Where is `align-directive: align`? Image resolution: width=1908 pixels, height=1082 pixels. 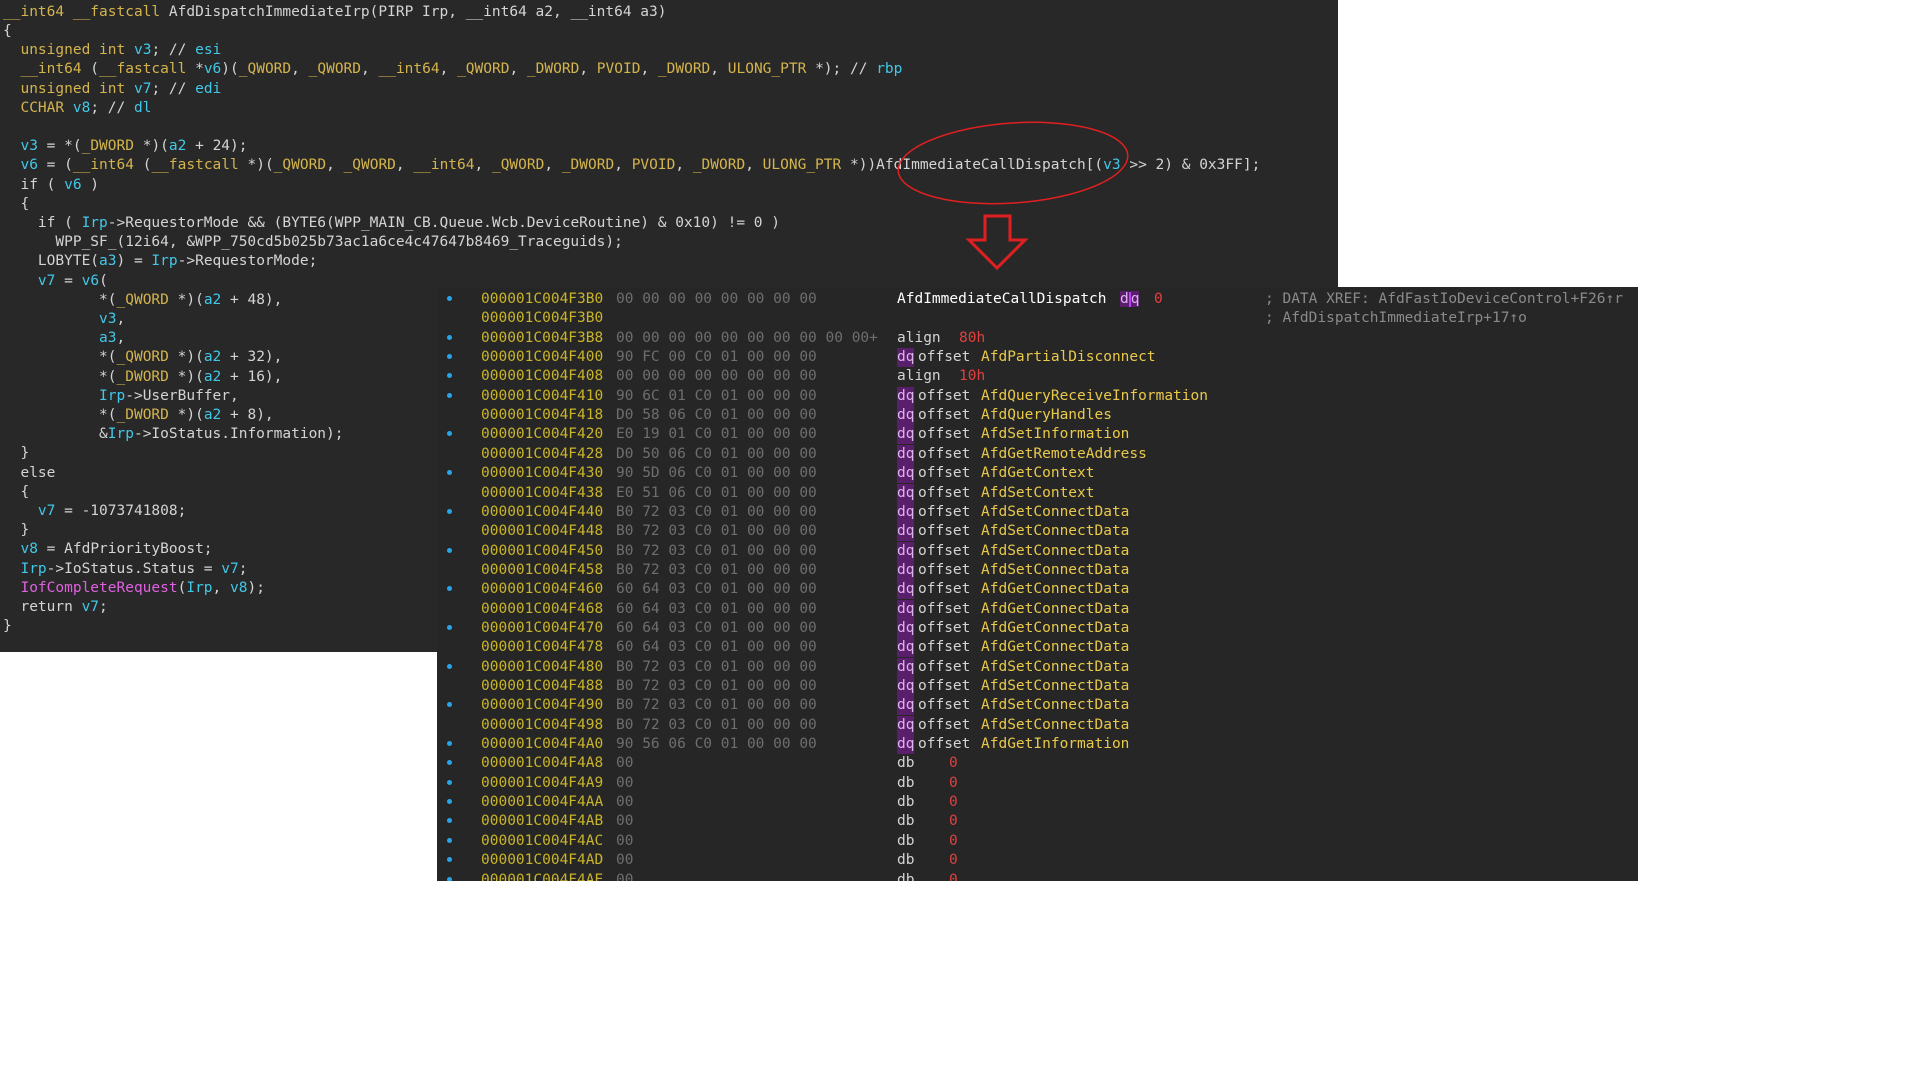 align-directive: align is located at coordinates (919, 337).